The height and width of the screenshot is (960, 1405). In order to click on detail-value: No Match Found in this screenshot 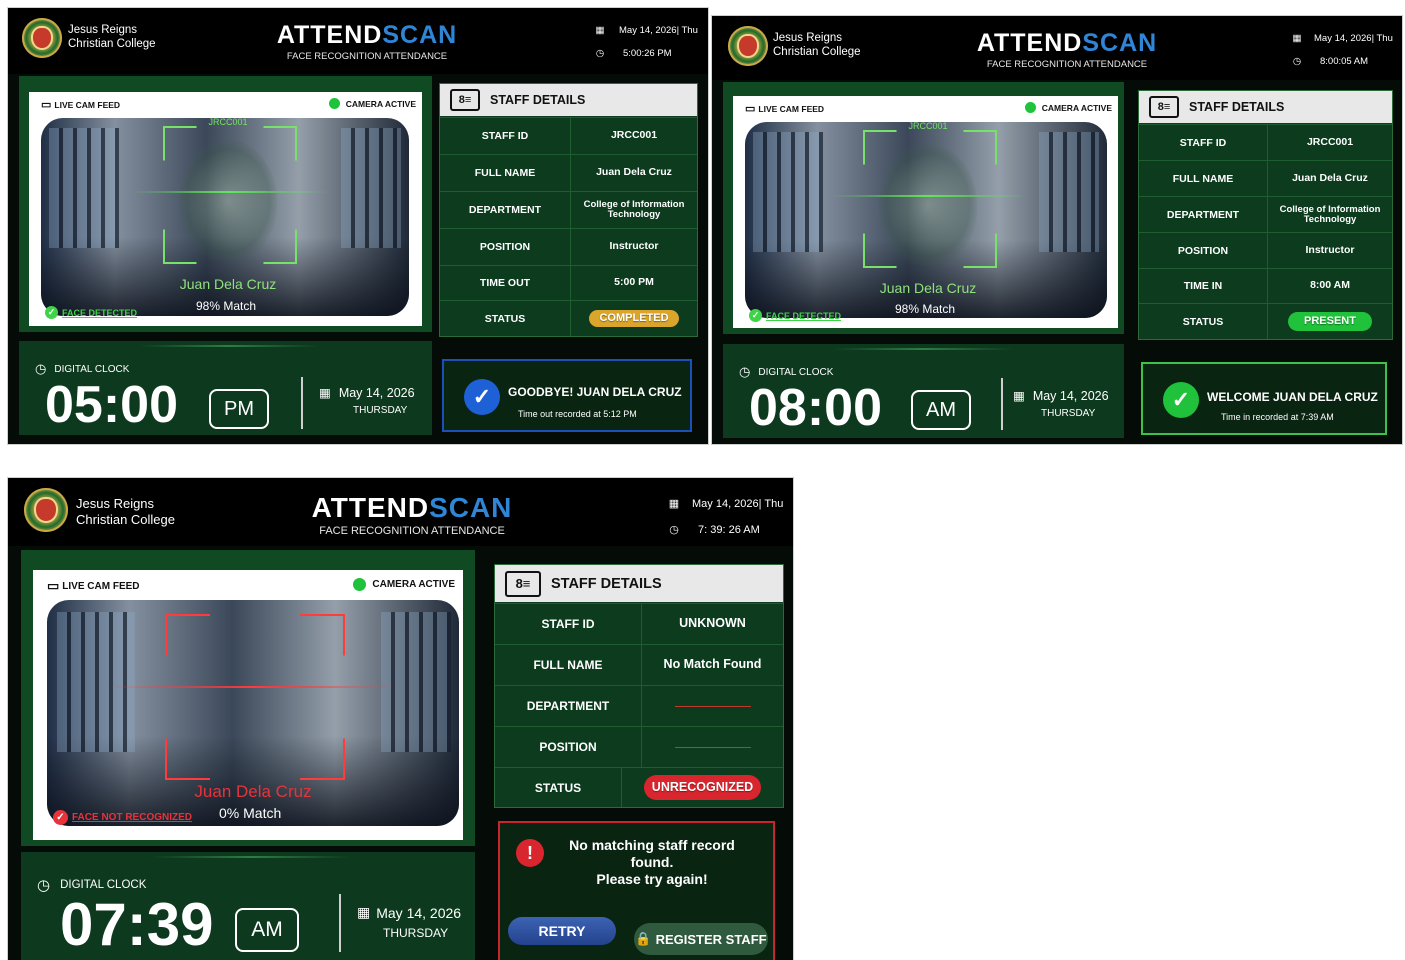, I will do `click(712, 664)`.